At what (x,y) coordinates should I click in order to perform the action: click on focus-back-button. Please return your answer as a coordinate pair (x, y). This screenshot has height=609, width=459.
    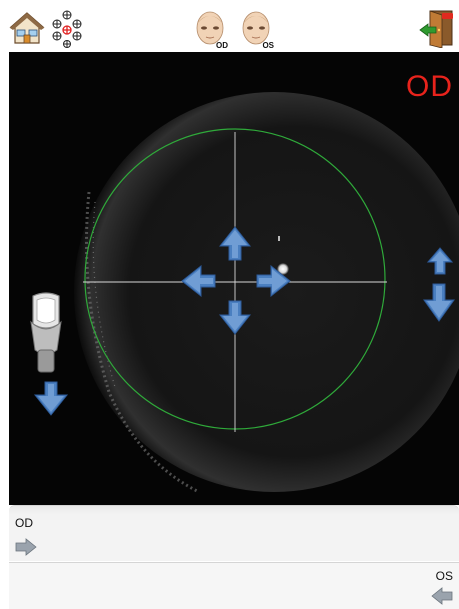
    Looking at the image, I should click on (439, 302).